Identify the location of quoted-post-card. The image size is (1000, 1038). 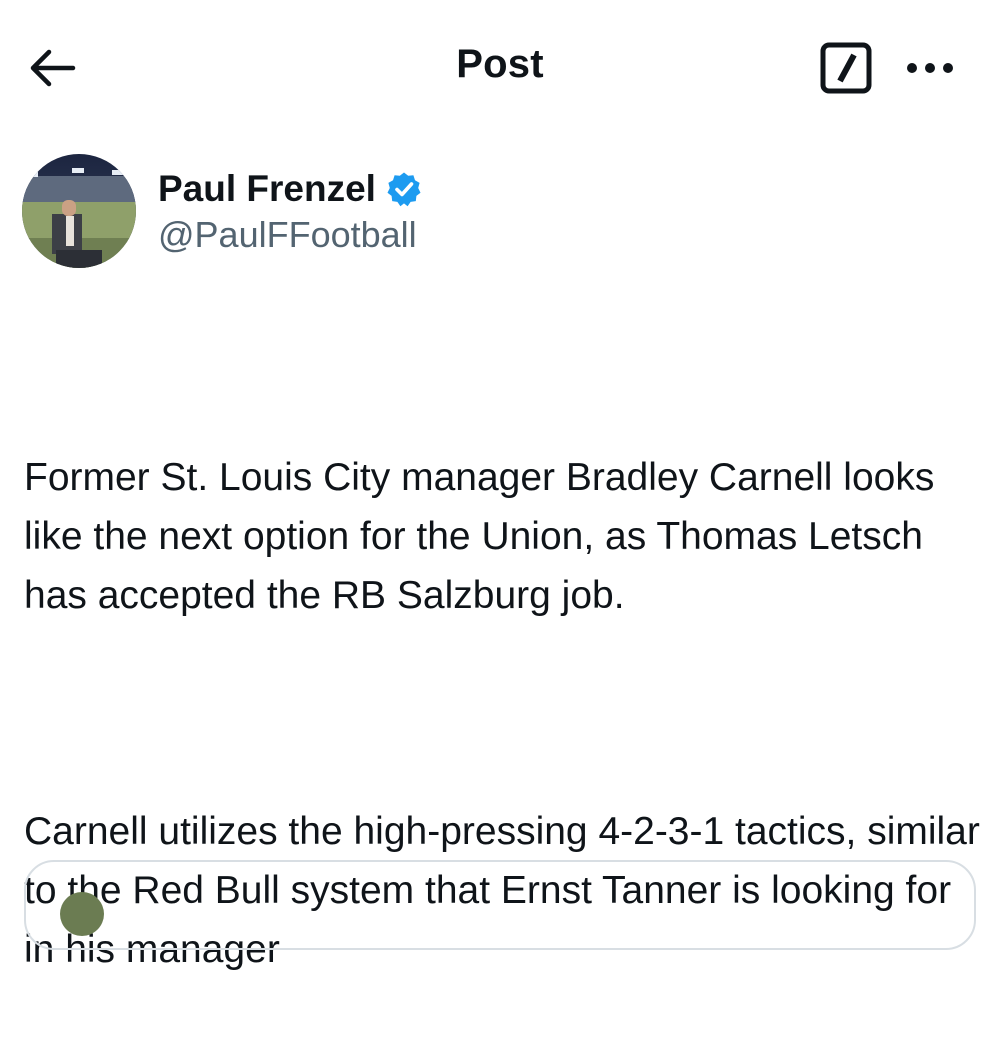
(500, 905).